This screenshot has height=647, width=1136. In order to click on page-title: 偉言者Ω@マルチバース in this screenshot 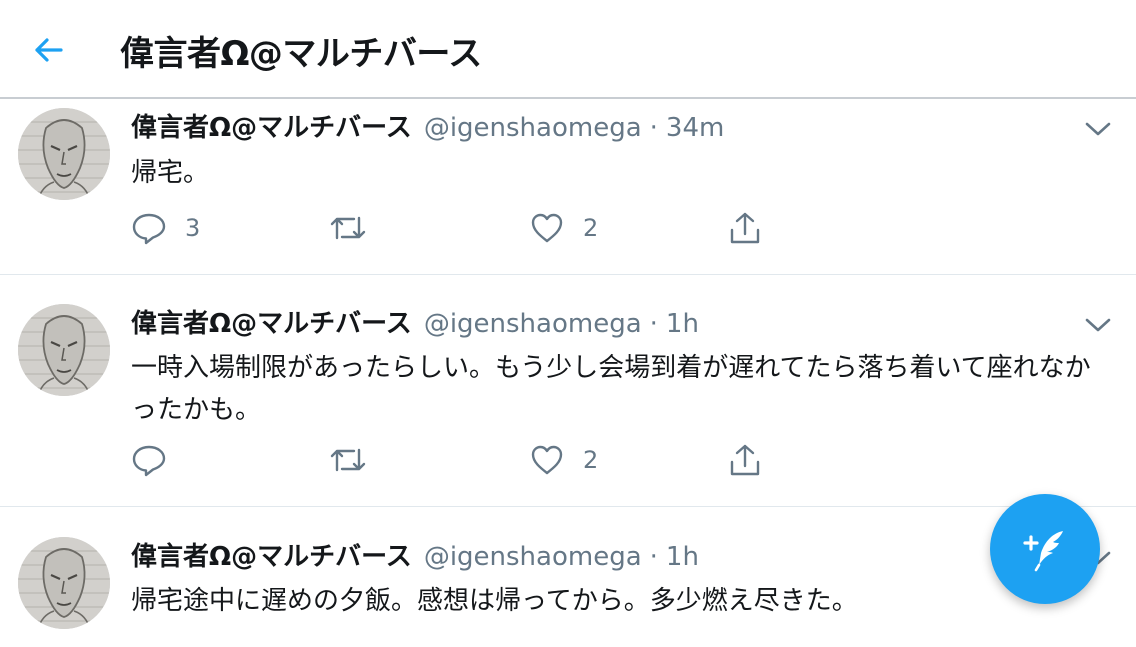, I will do `click(301, 54)`.